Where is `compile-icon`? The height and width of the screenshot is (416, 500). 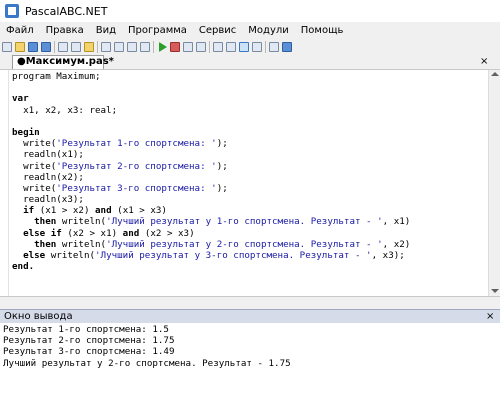 compile-icon is located at coordinates (188, 47).